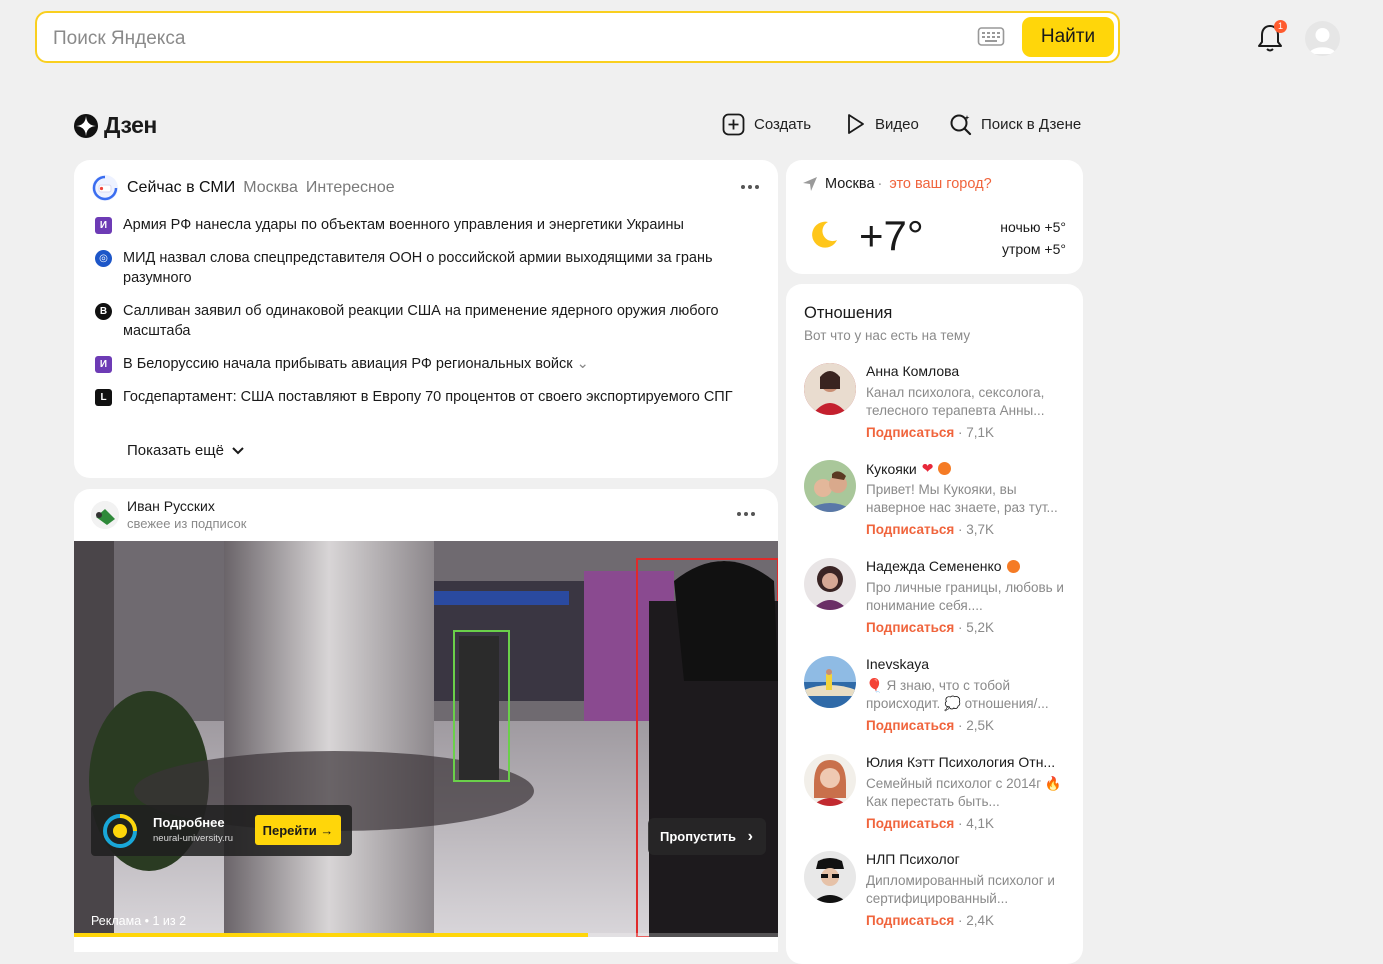  I want to click on subscriber-count: 2,5K, so click(980, 725).